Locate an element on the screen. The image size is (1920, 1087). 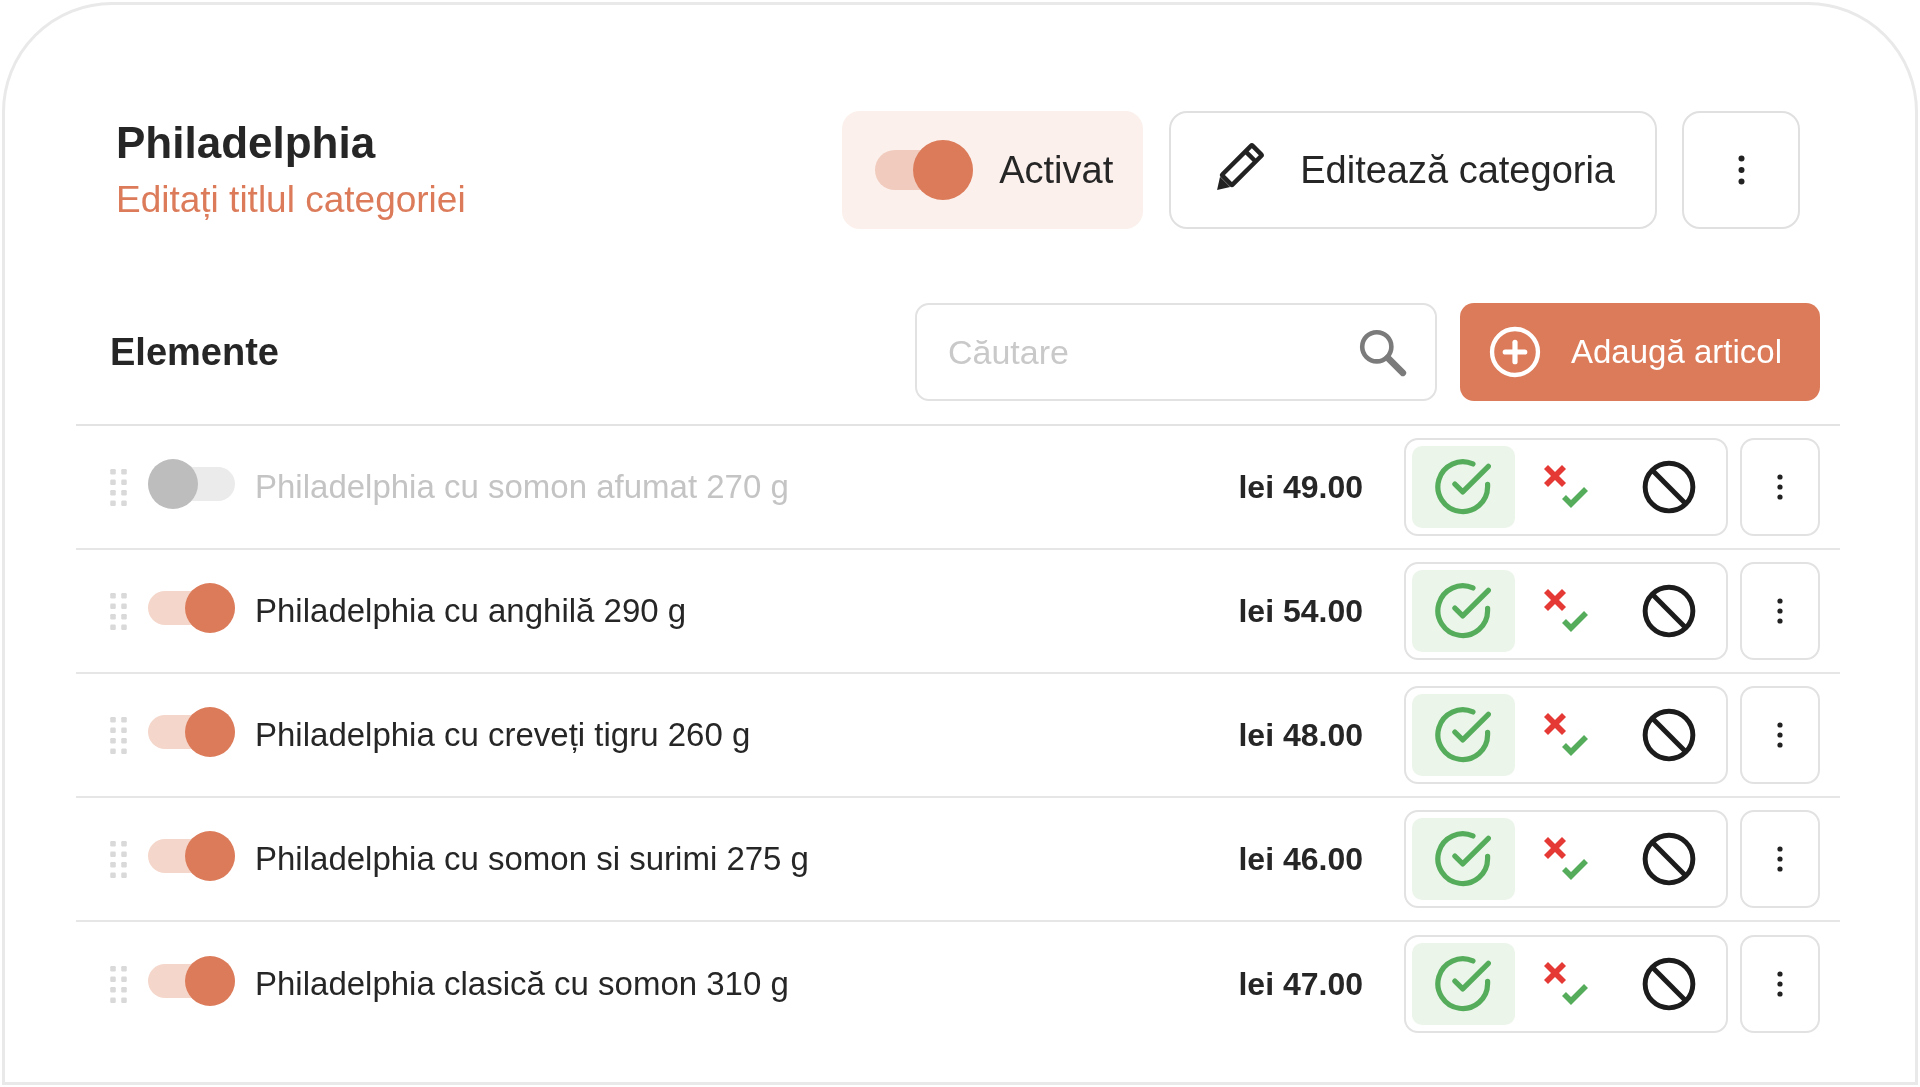
item-price: lei 54.00 is located at coordinates (1300, 611).